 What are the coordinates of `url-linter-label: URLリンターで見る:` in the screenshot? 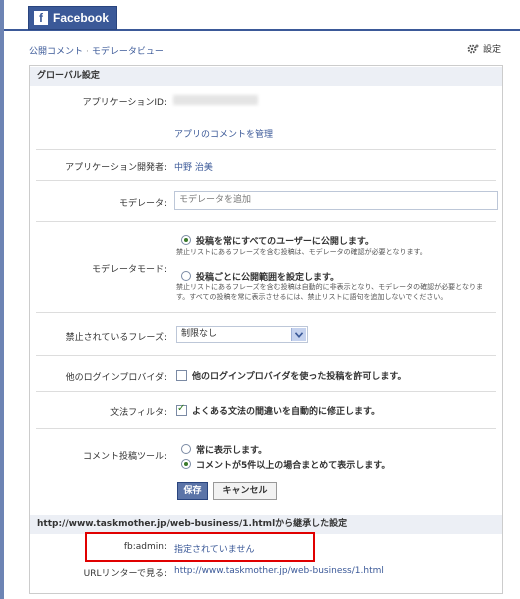 It's located at (125, 574).